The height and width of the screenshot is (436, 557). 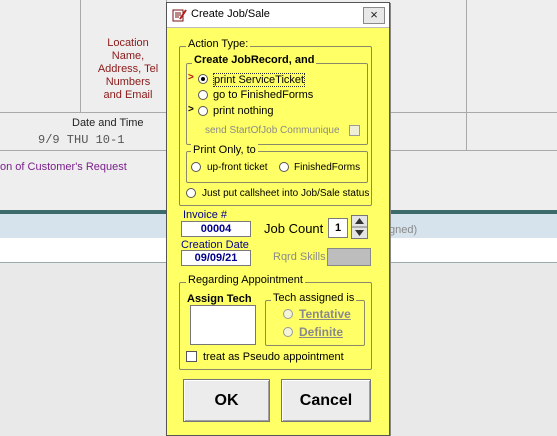 I want to click on go-to-finishedforms-radio, so click(x=203, y=95).